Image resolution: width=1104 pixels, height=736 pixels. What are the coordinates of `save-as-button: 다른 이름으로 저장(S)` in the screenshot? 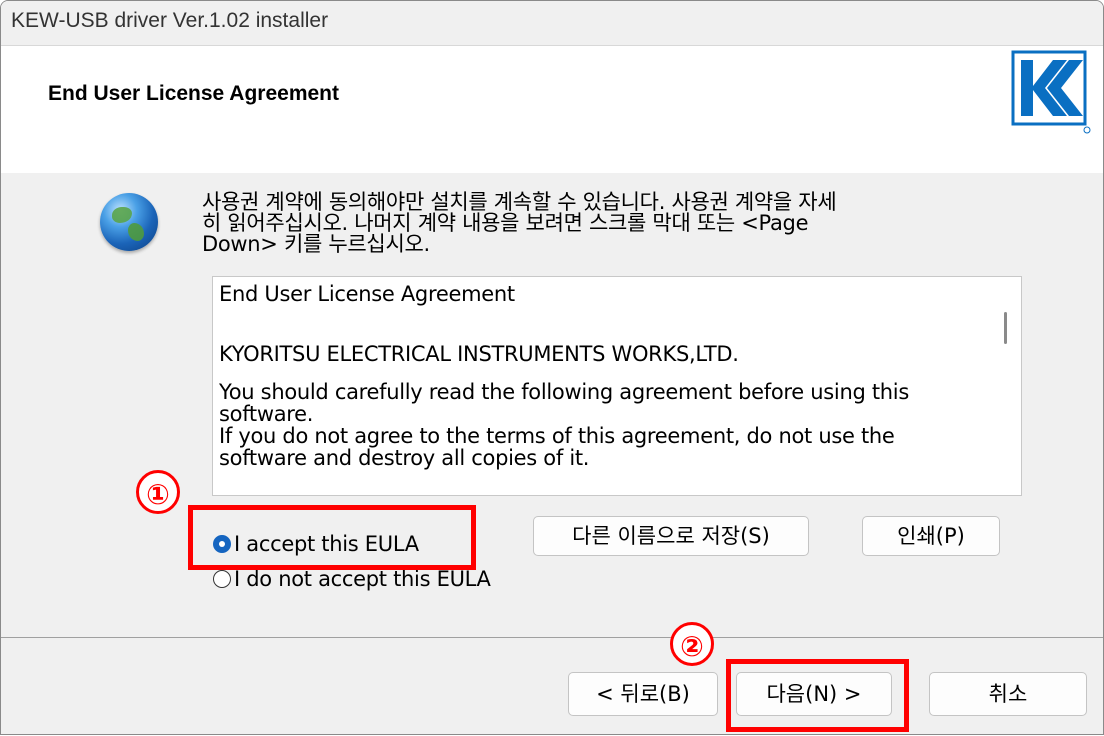 It's located at (671, 536).